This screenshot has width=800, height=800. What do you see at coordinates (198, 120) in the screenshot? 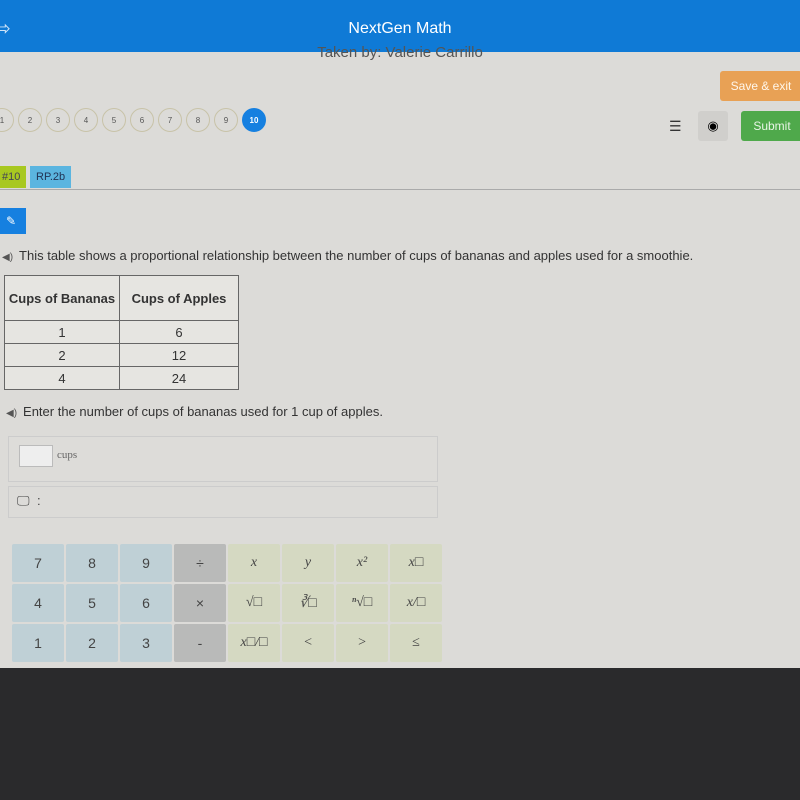
I see `question-nav-item: 8` at bounding box center [198, 120].